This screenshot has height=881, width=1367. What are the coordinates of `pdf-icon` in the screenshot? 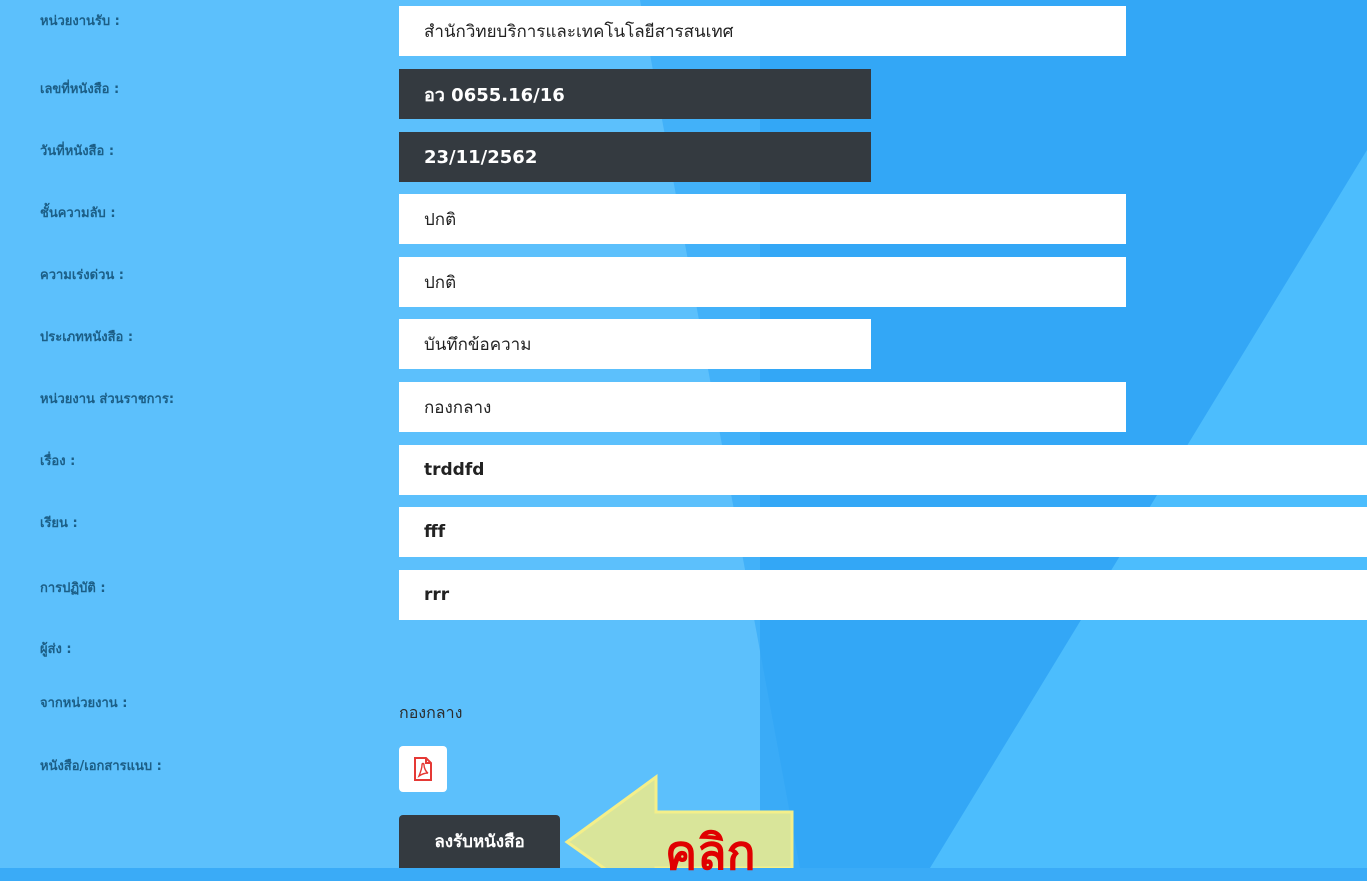 It's located at (423, 769).